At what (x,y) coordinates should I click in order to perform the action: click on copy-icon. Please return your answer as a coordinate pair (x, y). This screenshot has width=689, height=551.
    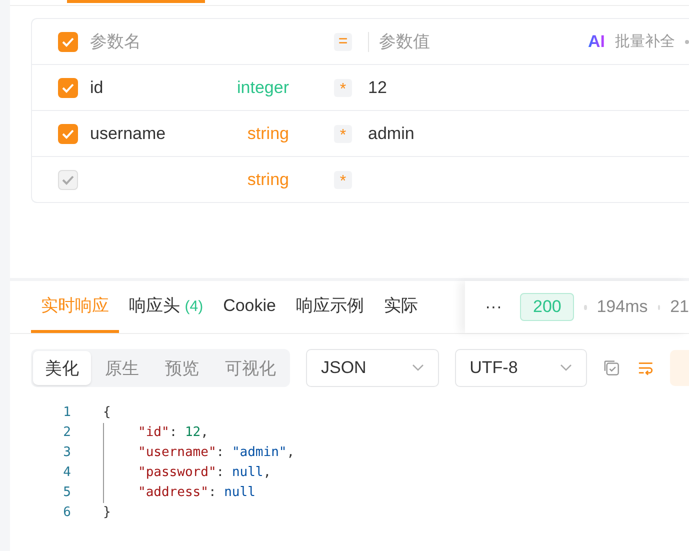
    Looking at the image, I should click on (612, 368).